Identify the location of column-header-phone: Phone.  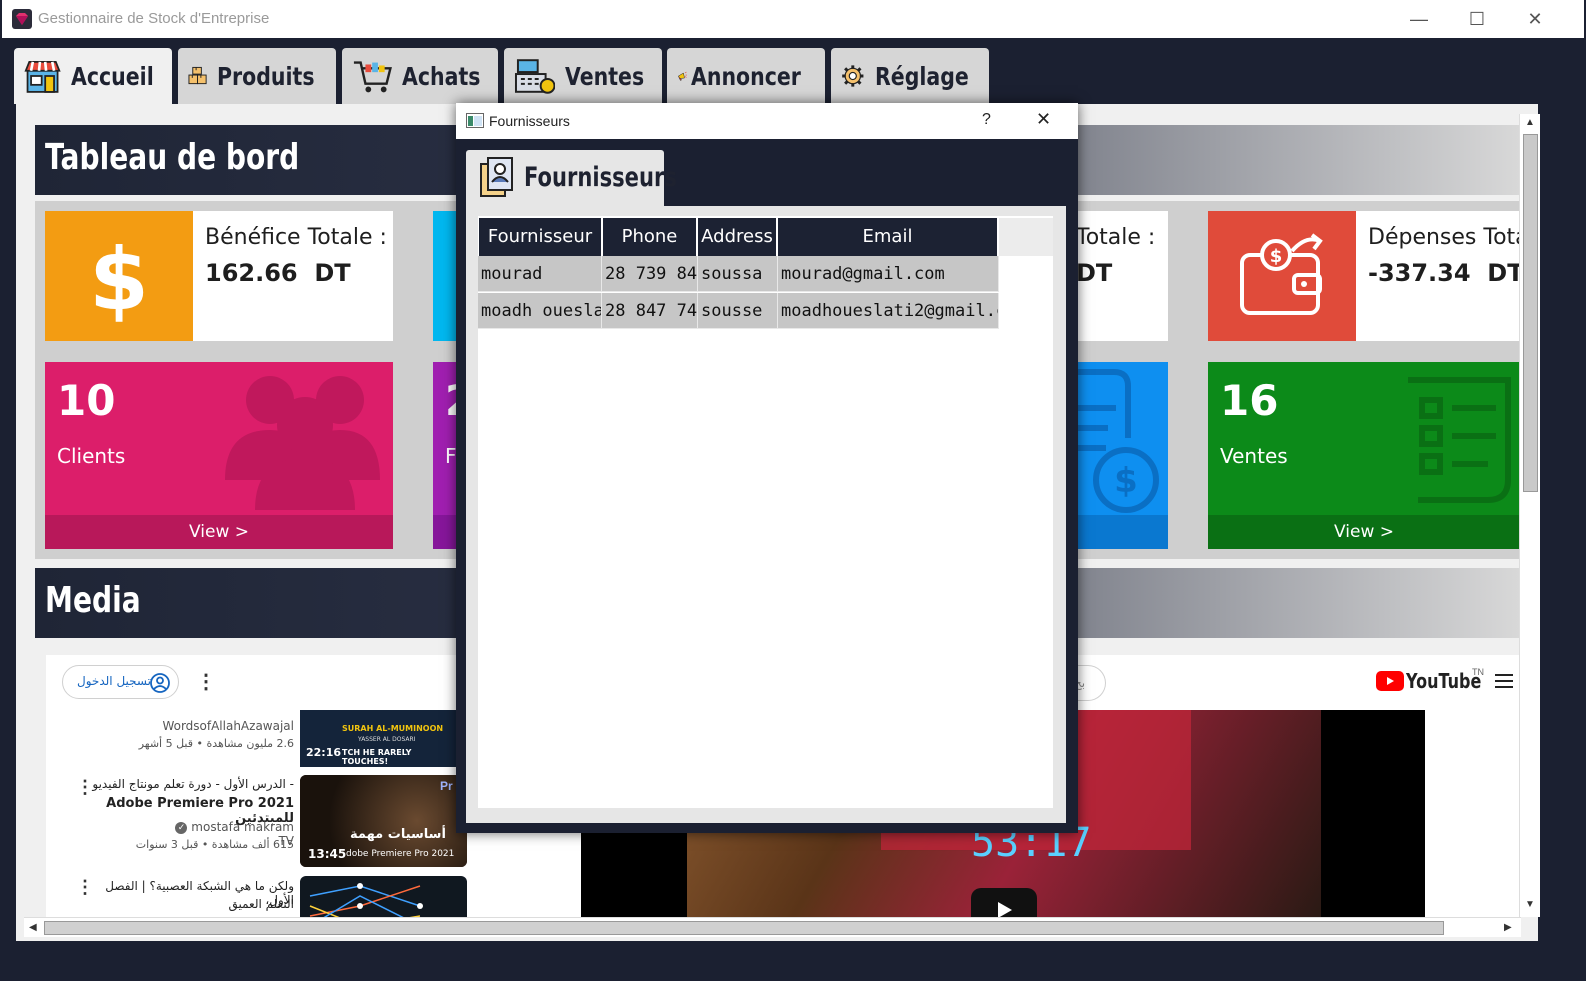
(649, 237).